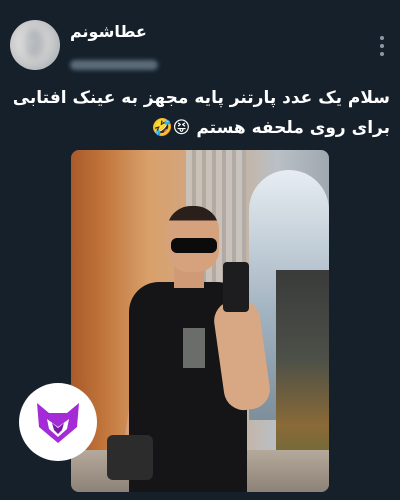  I want to click on shirt-print, so click(194, 348).